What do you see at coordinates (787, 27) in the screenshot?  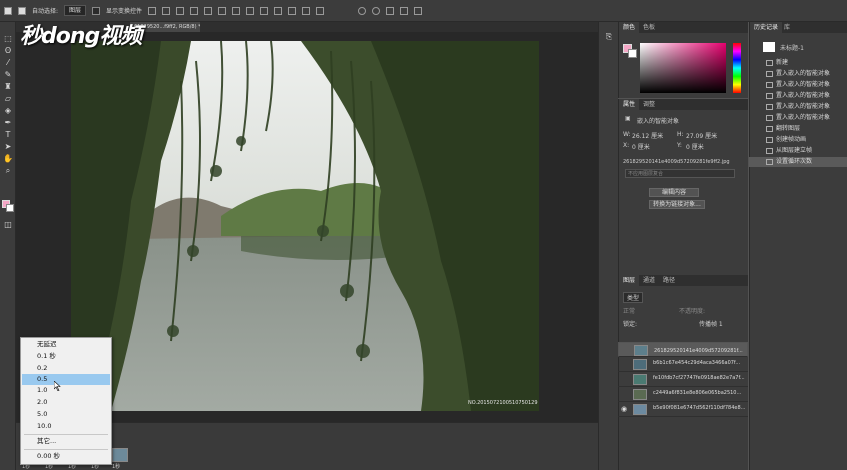 I see `tab-libraries: 库` at bounding box center [787, 27].